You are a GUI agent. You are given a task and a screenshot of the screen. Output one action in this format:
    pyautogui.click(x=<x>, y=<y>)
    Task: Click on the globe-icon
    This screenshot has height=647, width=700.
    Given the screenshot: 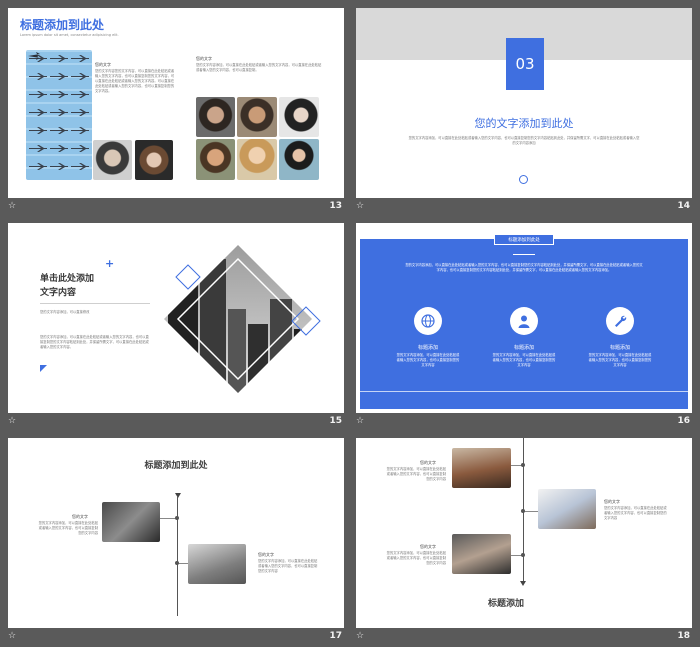 What is the action you would take?
    pyautogui.click(x=428, y=321)
    